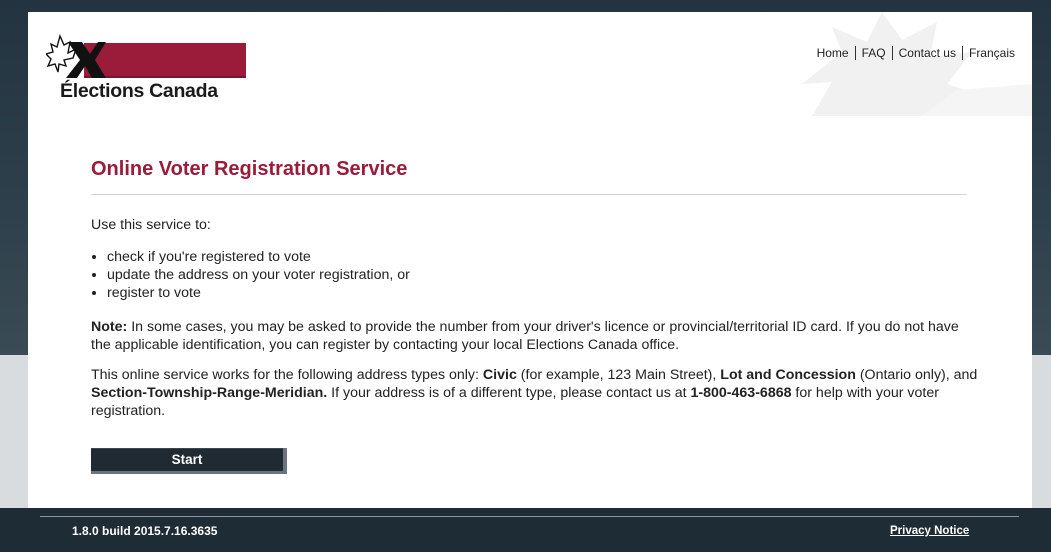  Describe the element at coordinates (926, 53) in the screenshot. I see `nav-contact-link: Contact us` at that location.